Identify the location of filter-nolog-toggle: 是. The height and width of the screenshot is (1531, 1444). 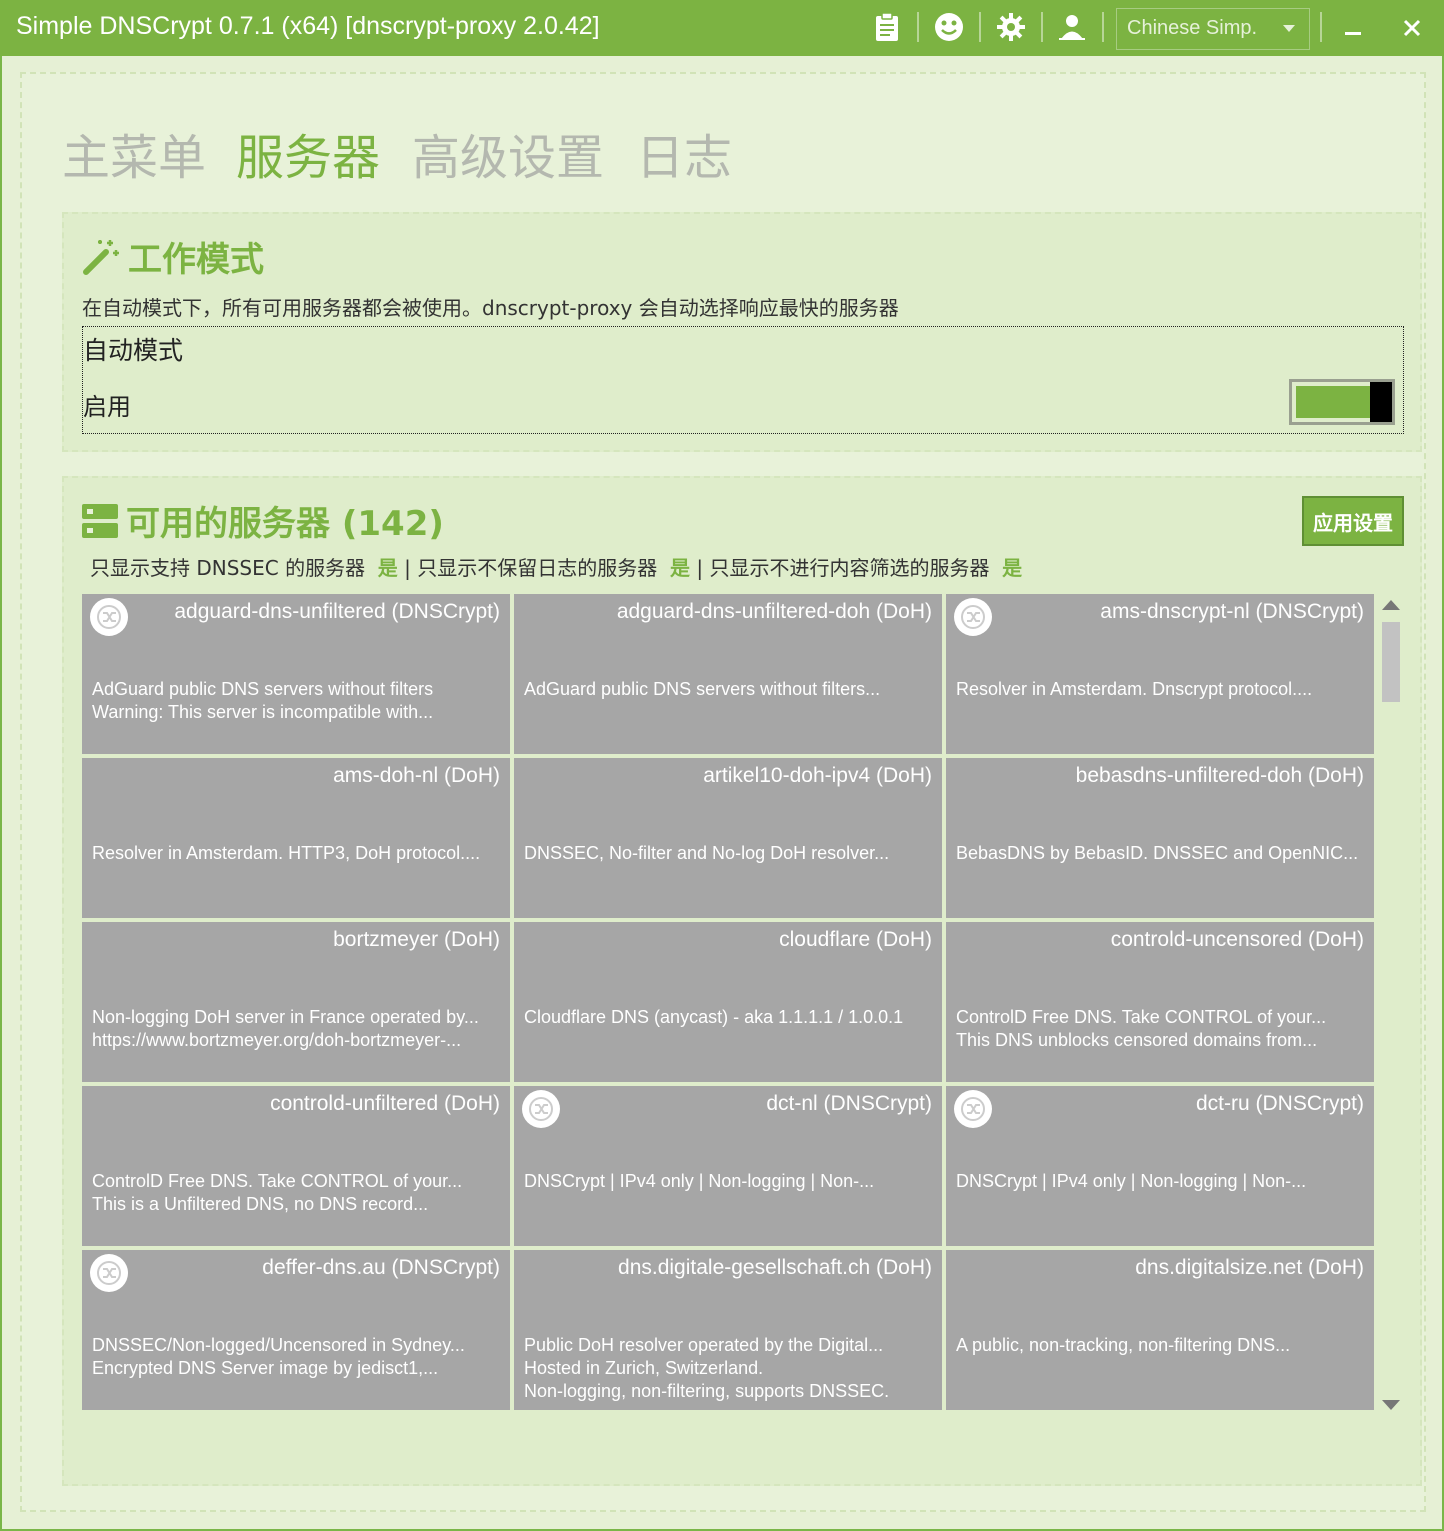
(680, 568).